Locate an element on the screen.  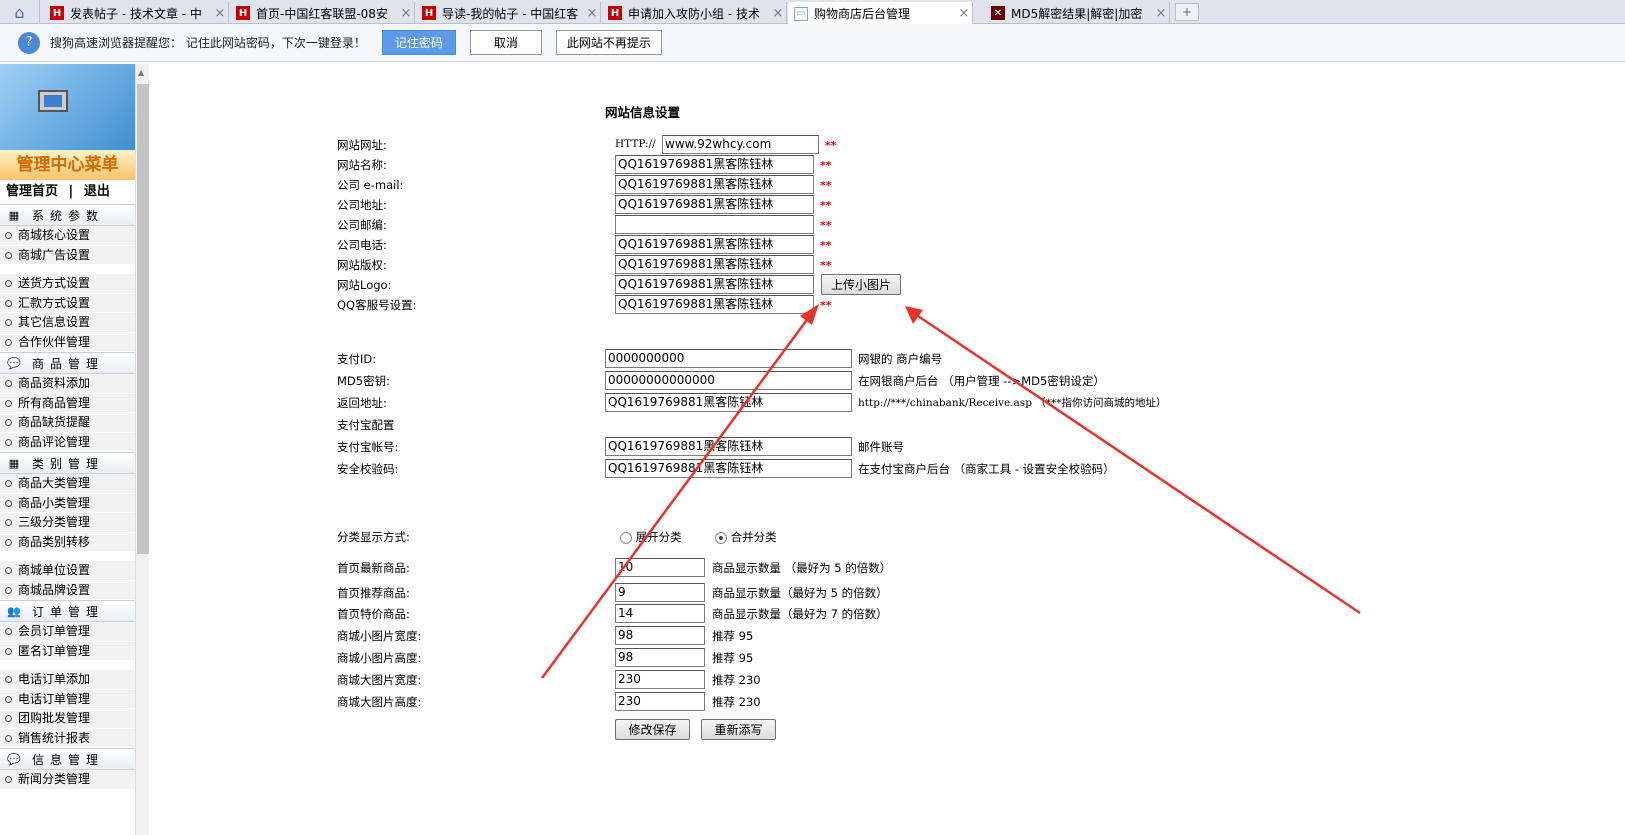
site-url-input: www.92whcy.com is located at coordinates (740, 144).